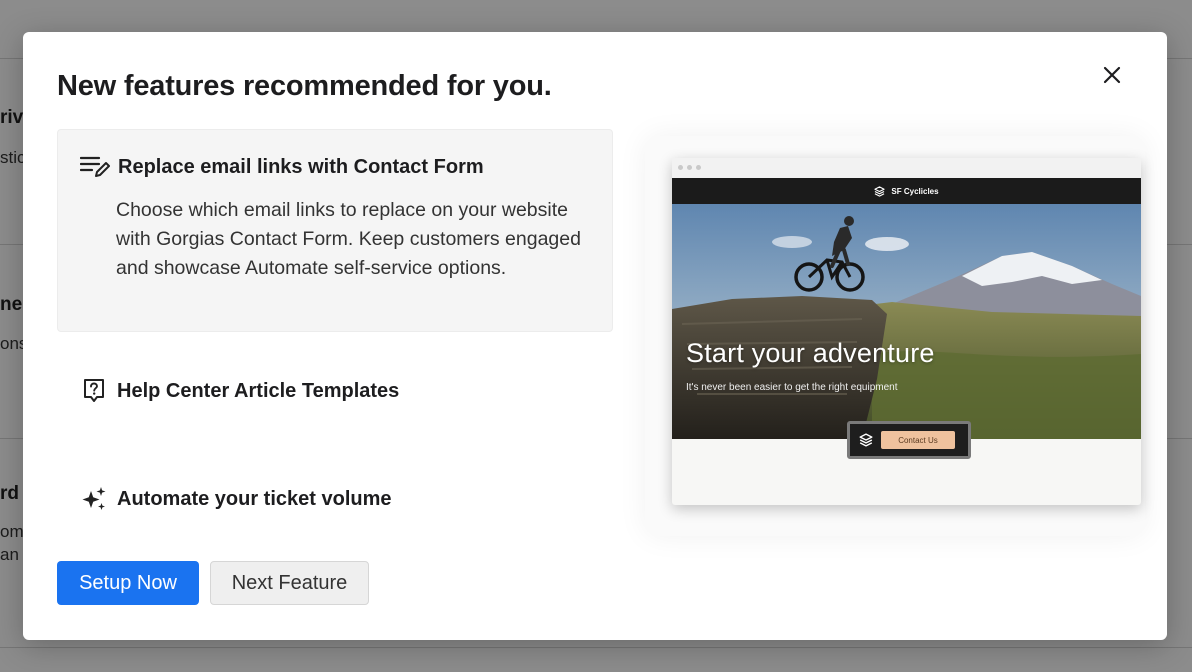 The height and width of the screenshot is (672, 1192). What do you see at coordinates (258, 390) in the screenshot?
I see `feature-title: Help Center Article Templates` at bounding box center [258, 390].